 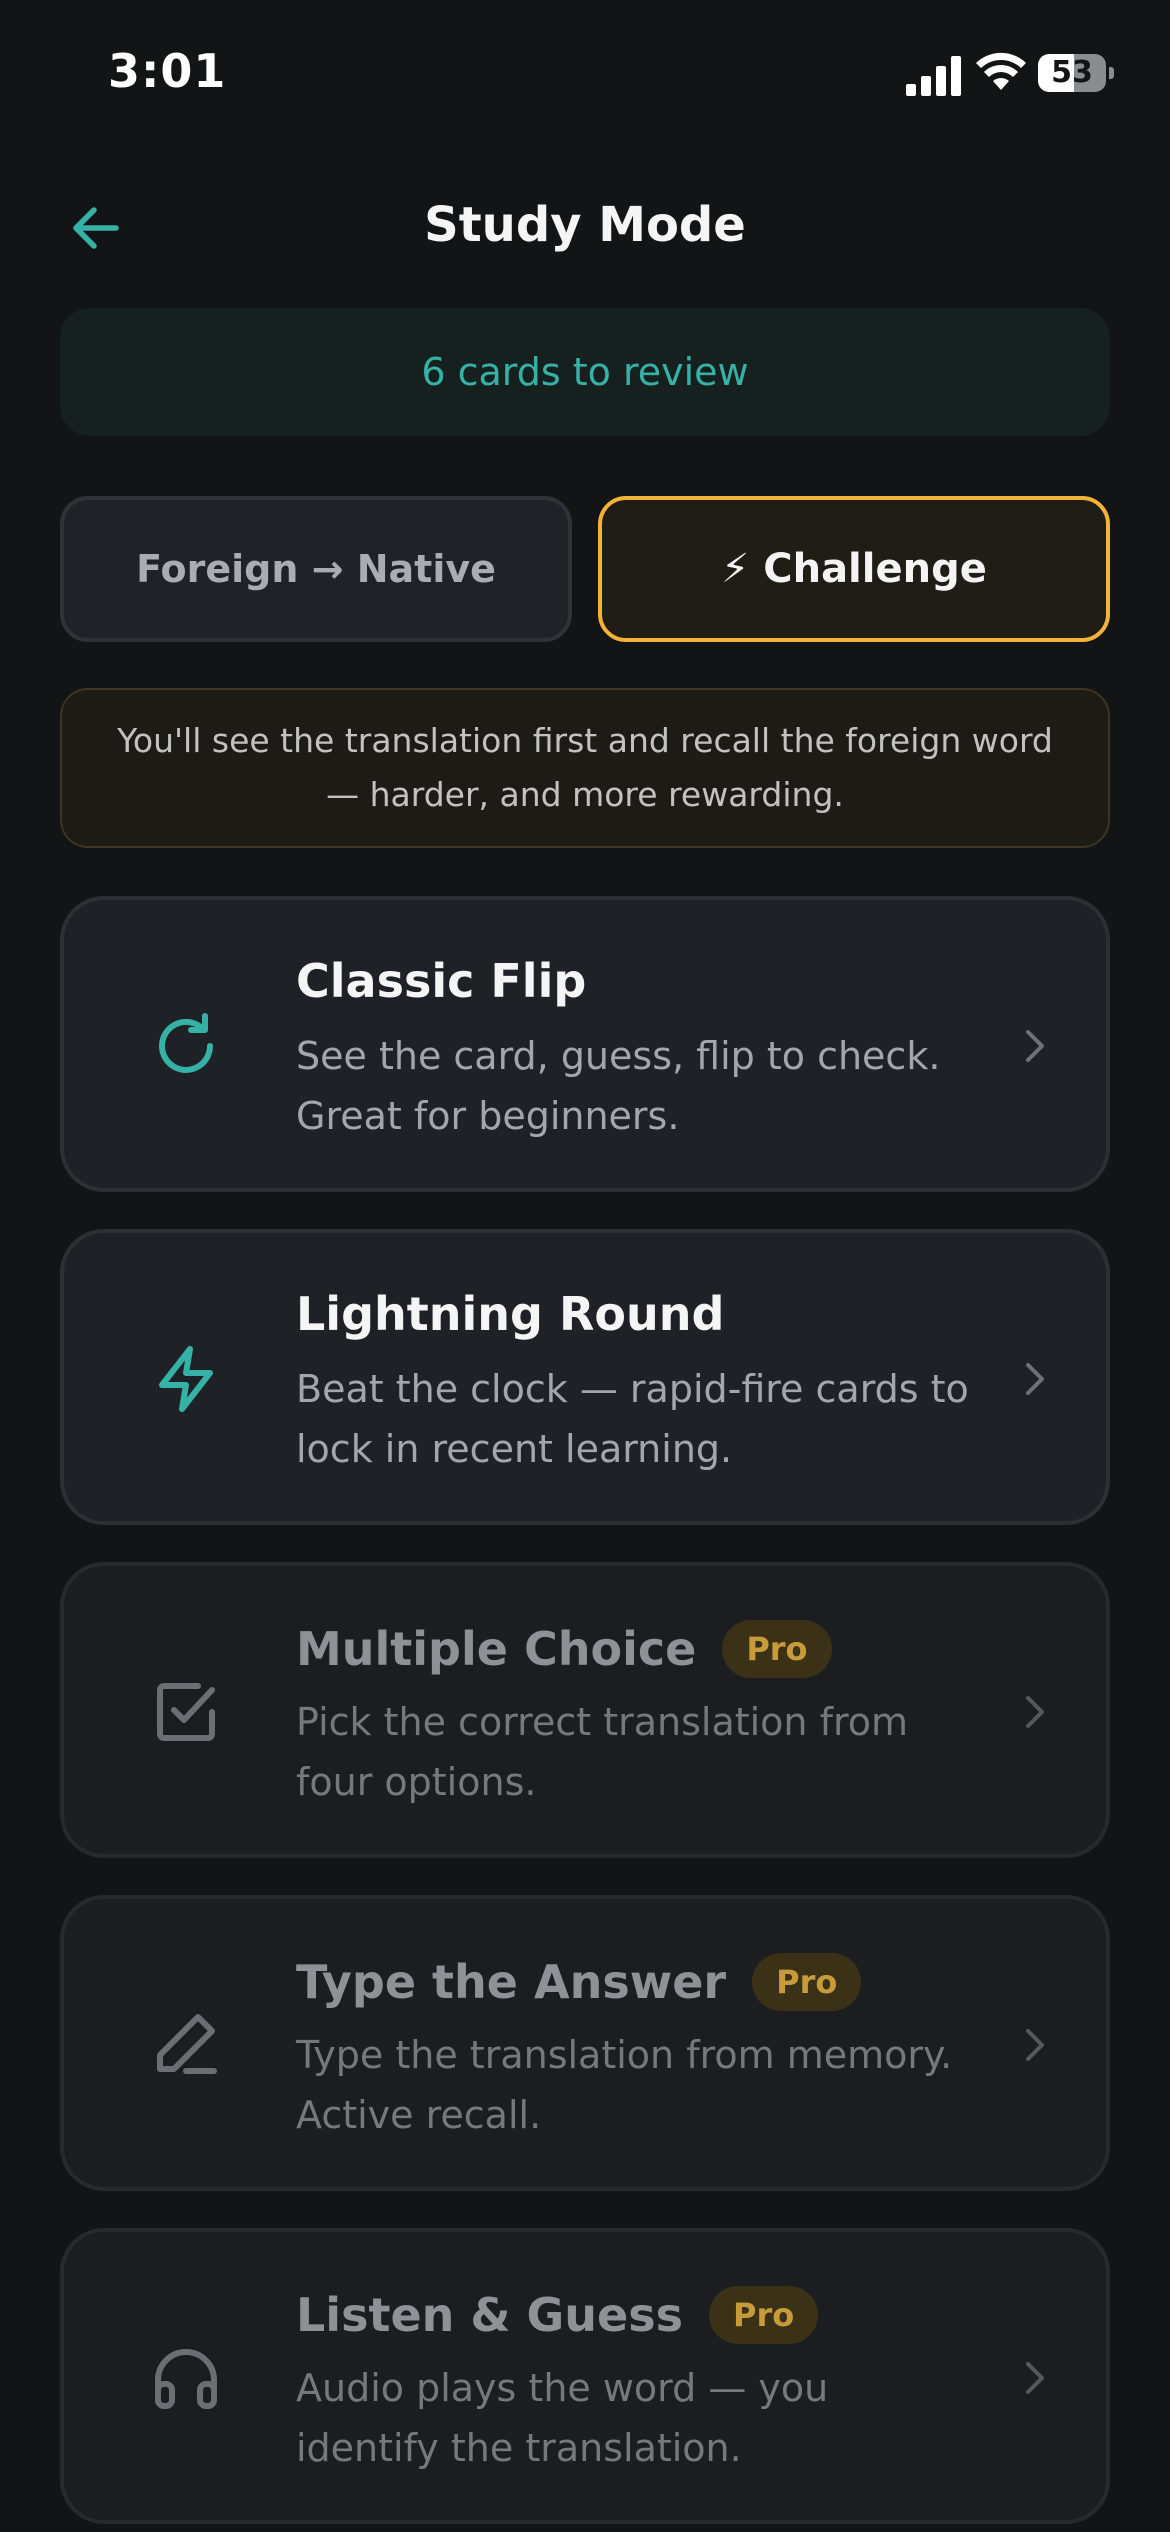 I want to click on toggle-foreign-to-native-label: Foreign → Native, so click(x=316, y=569).